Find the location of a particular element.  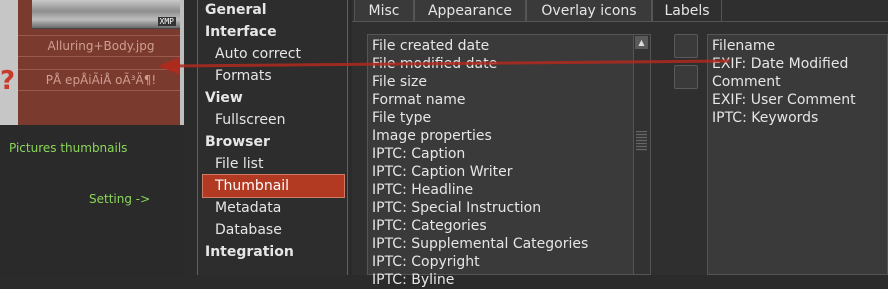

tab-labels: Labels is located at coordinates (687, 11).